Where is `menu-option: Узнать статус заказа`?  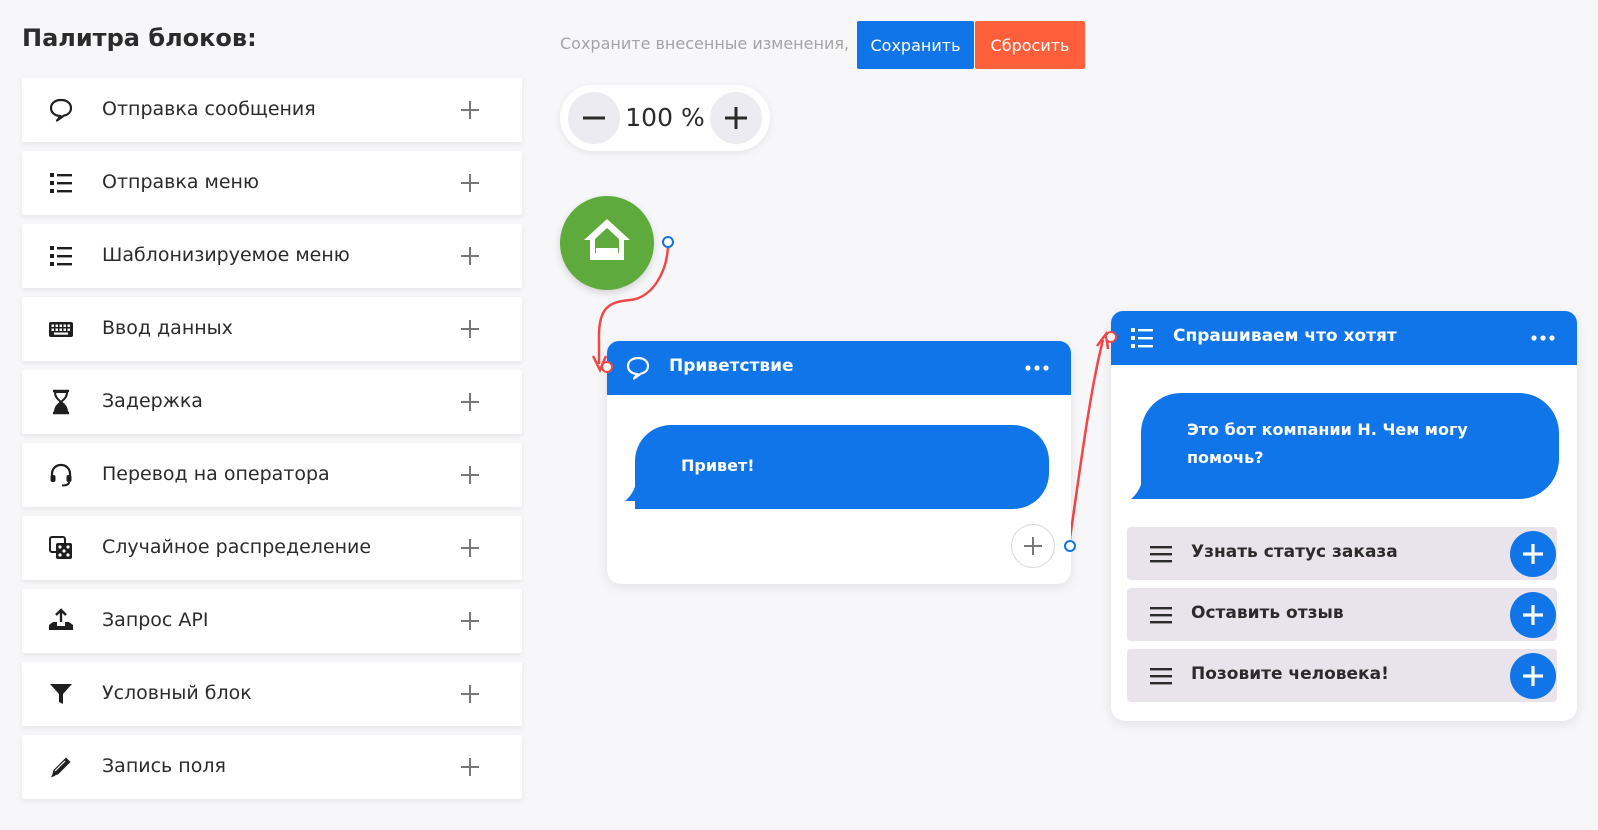 menu-option: Узнать статус заказа is located at coordinates (1342, 553).